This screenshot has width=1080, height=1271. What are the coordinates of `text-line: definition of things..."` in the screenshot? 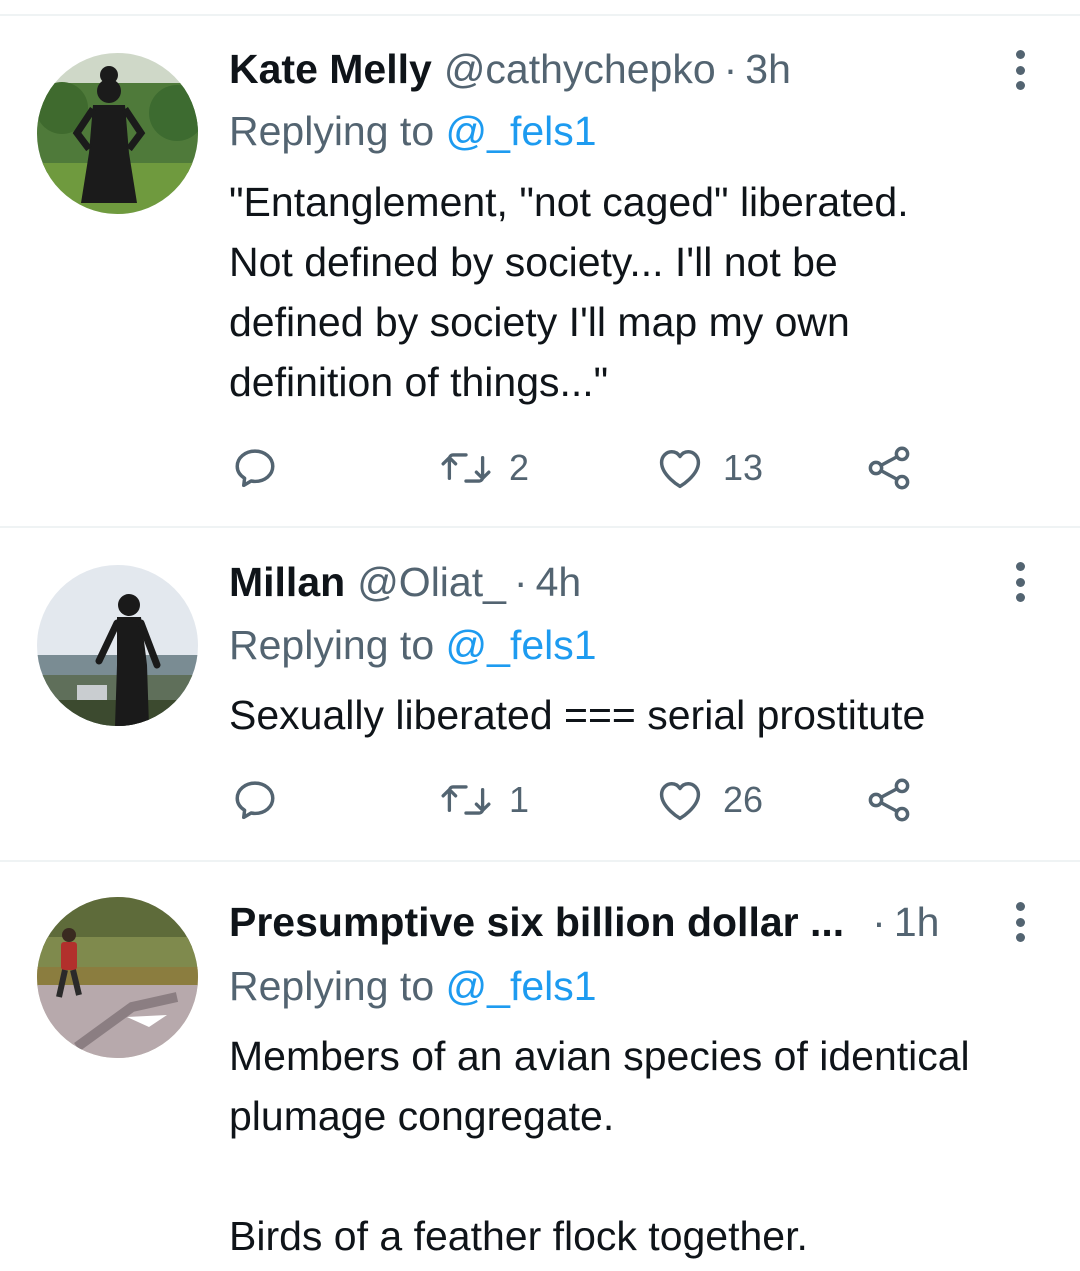 It's located at (419, 382).